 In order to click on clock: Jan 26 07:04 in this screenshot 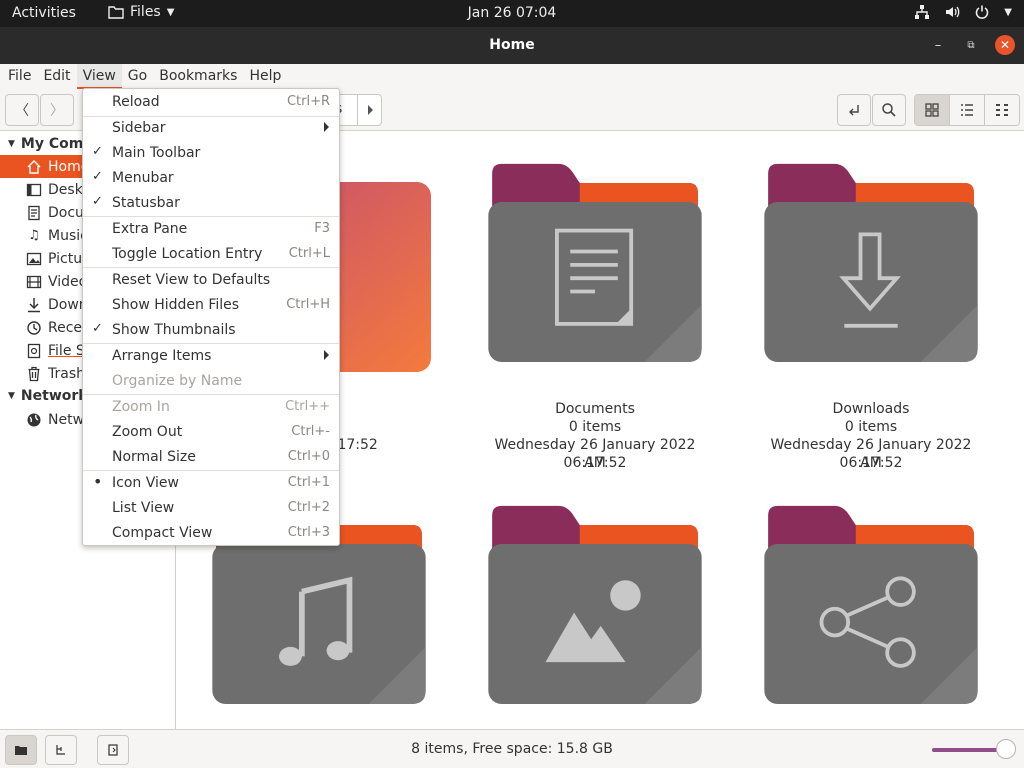, I will do `click(512, 13)`.